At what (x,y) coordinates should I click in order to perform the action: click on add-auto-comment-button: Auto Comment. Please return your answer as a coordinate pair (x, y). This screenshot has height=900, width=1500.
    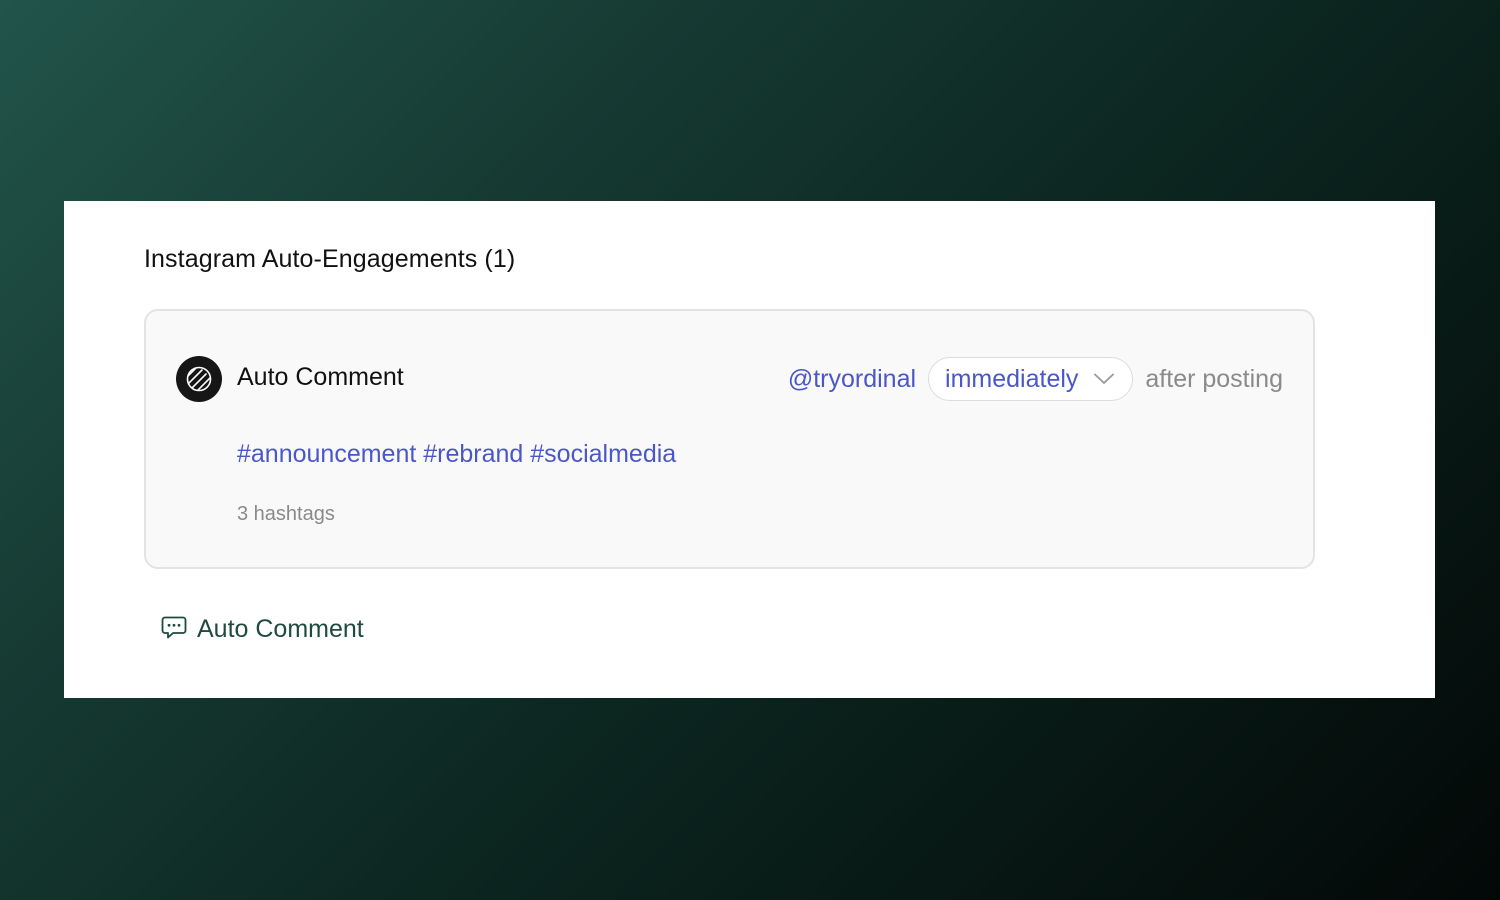
    Looking at the image, I should click on (262, 629).